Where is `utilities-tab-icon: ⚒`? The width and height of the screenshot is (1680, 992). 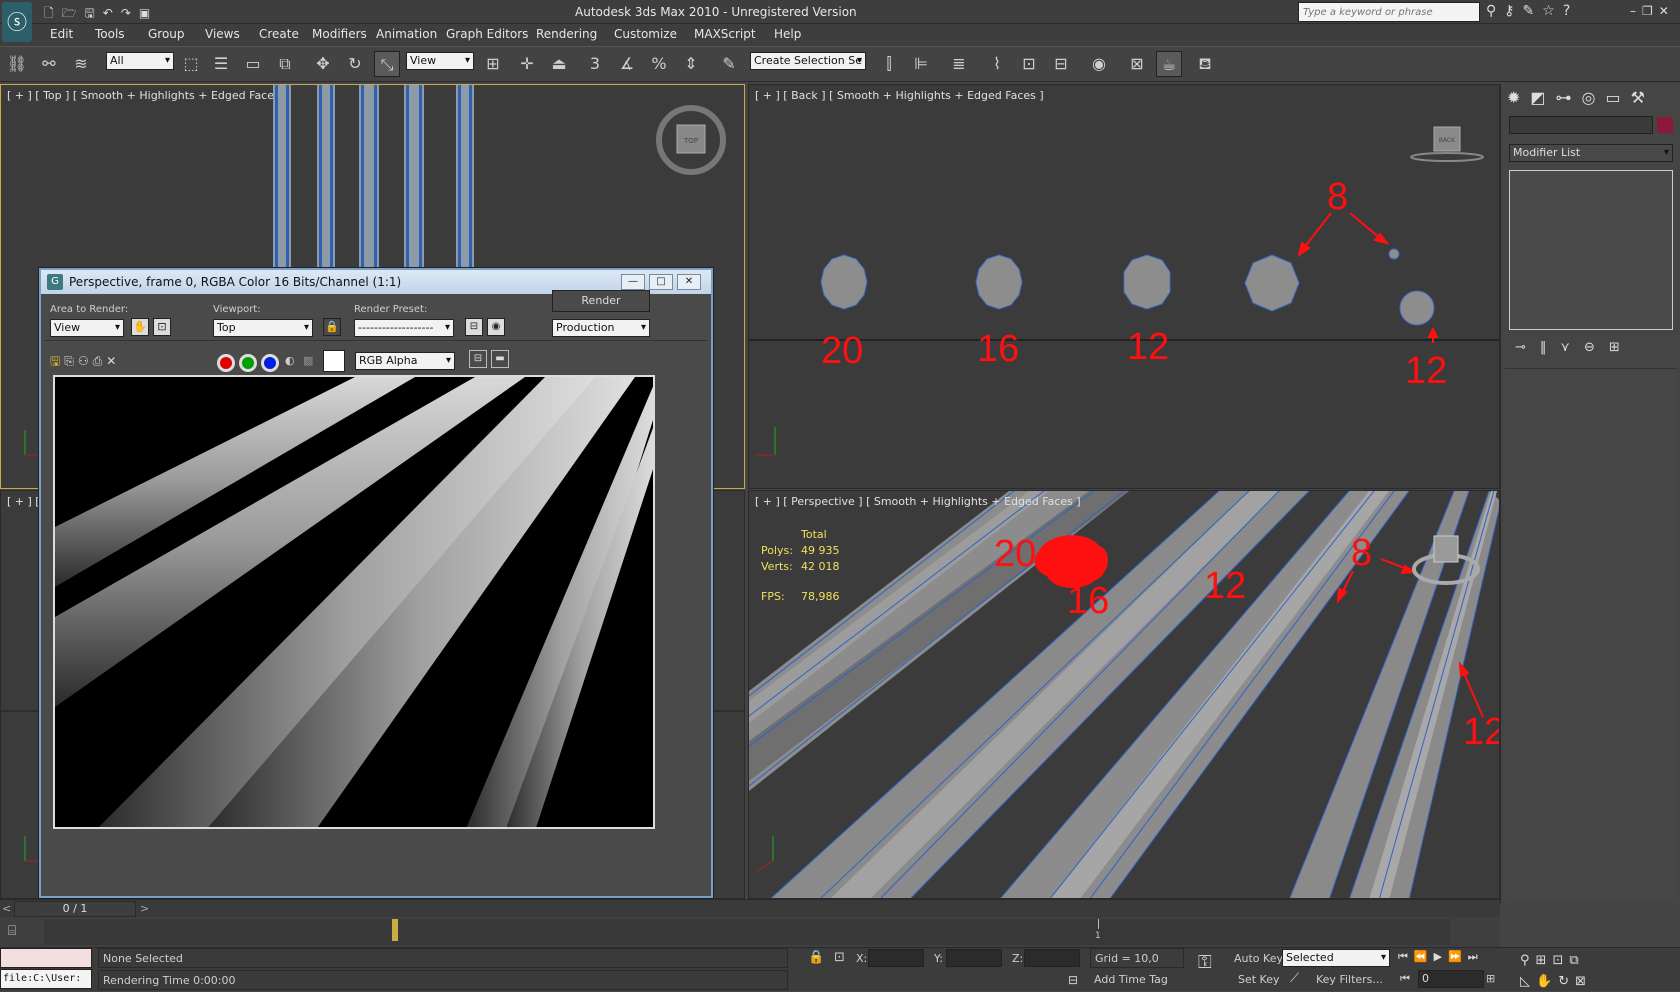 utilities-tab-icon: ⚒ is located at coordinates (1643, 97).